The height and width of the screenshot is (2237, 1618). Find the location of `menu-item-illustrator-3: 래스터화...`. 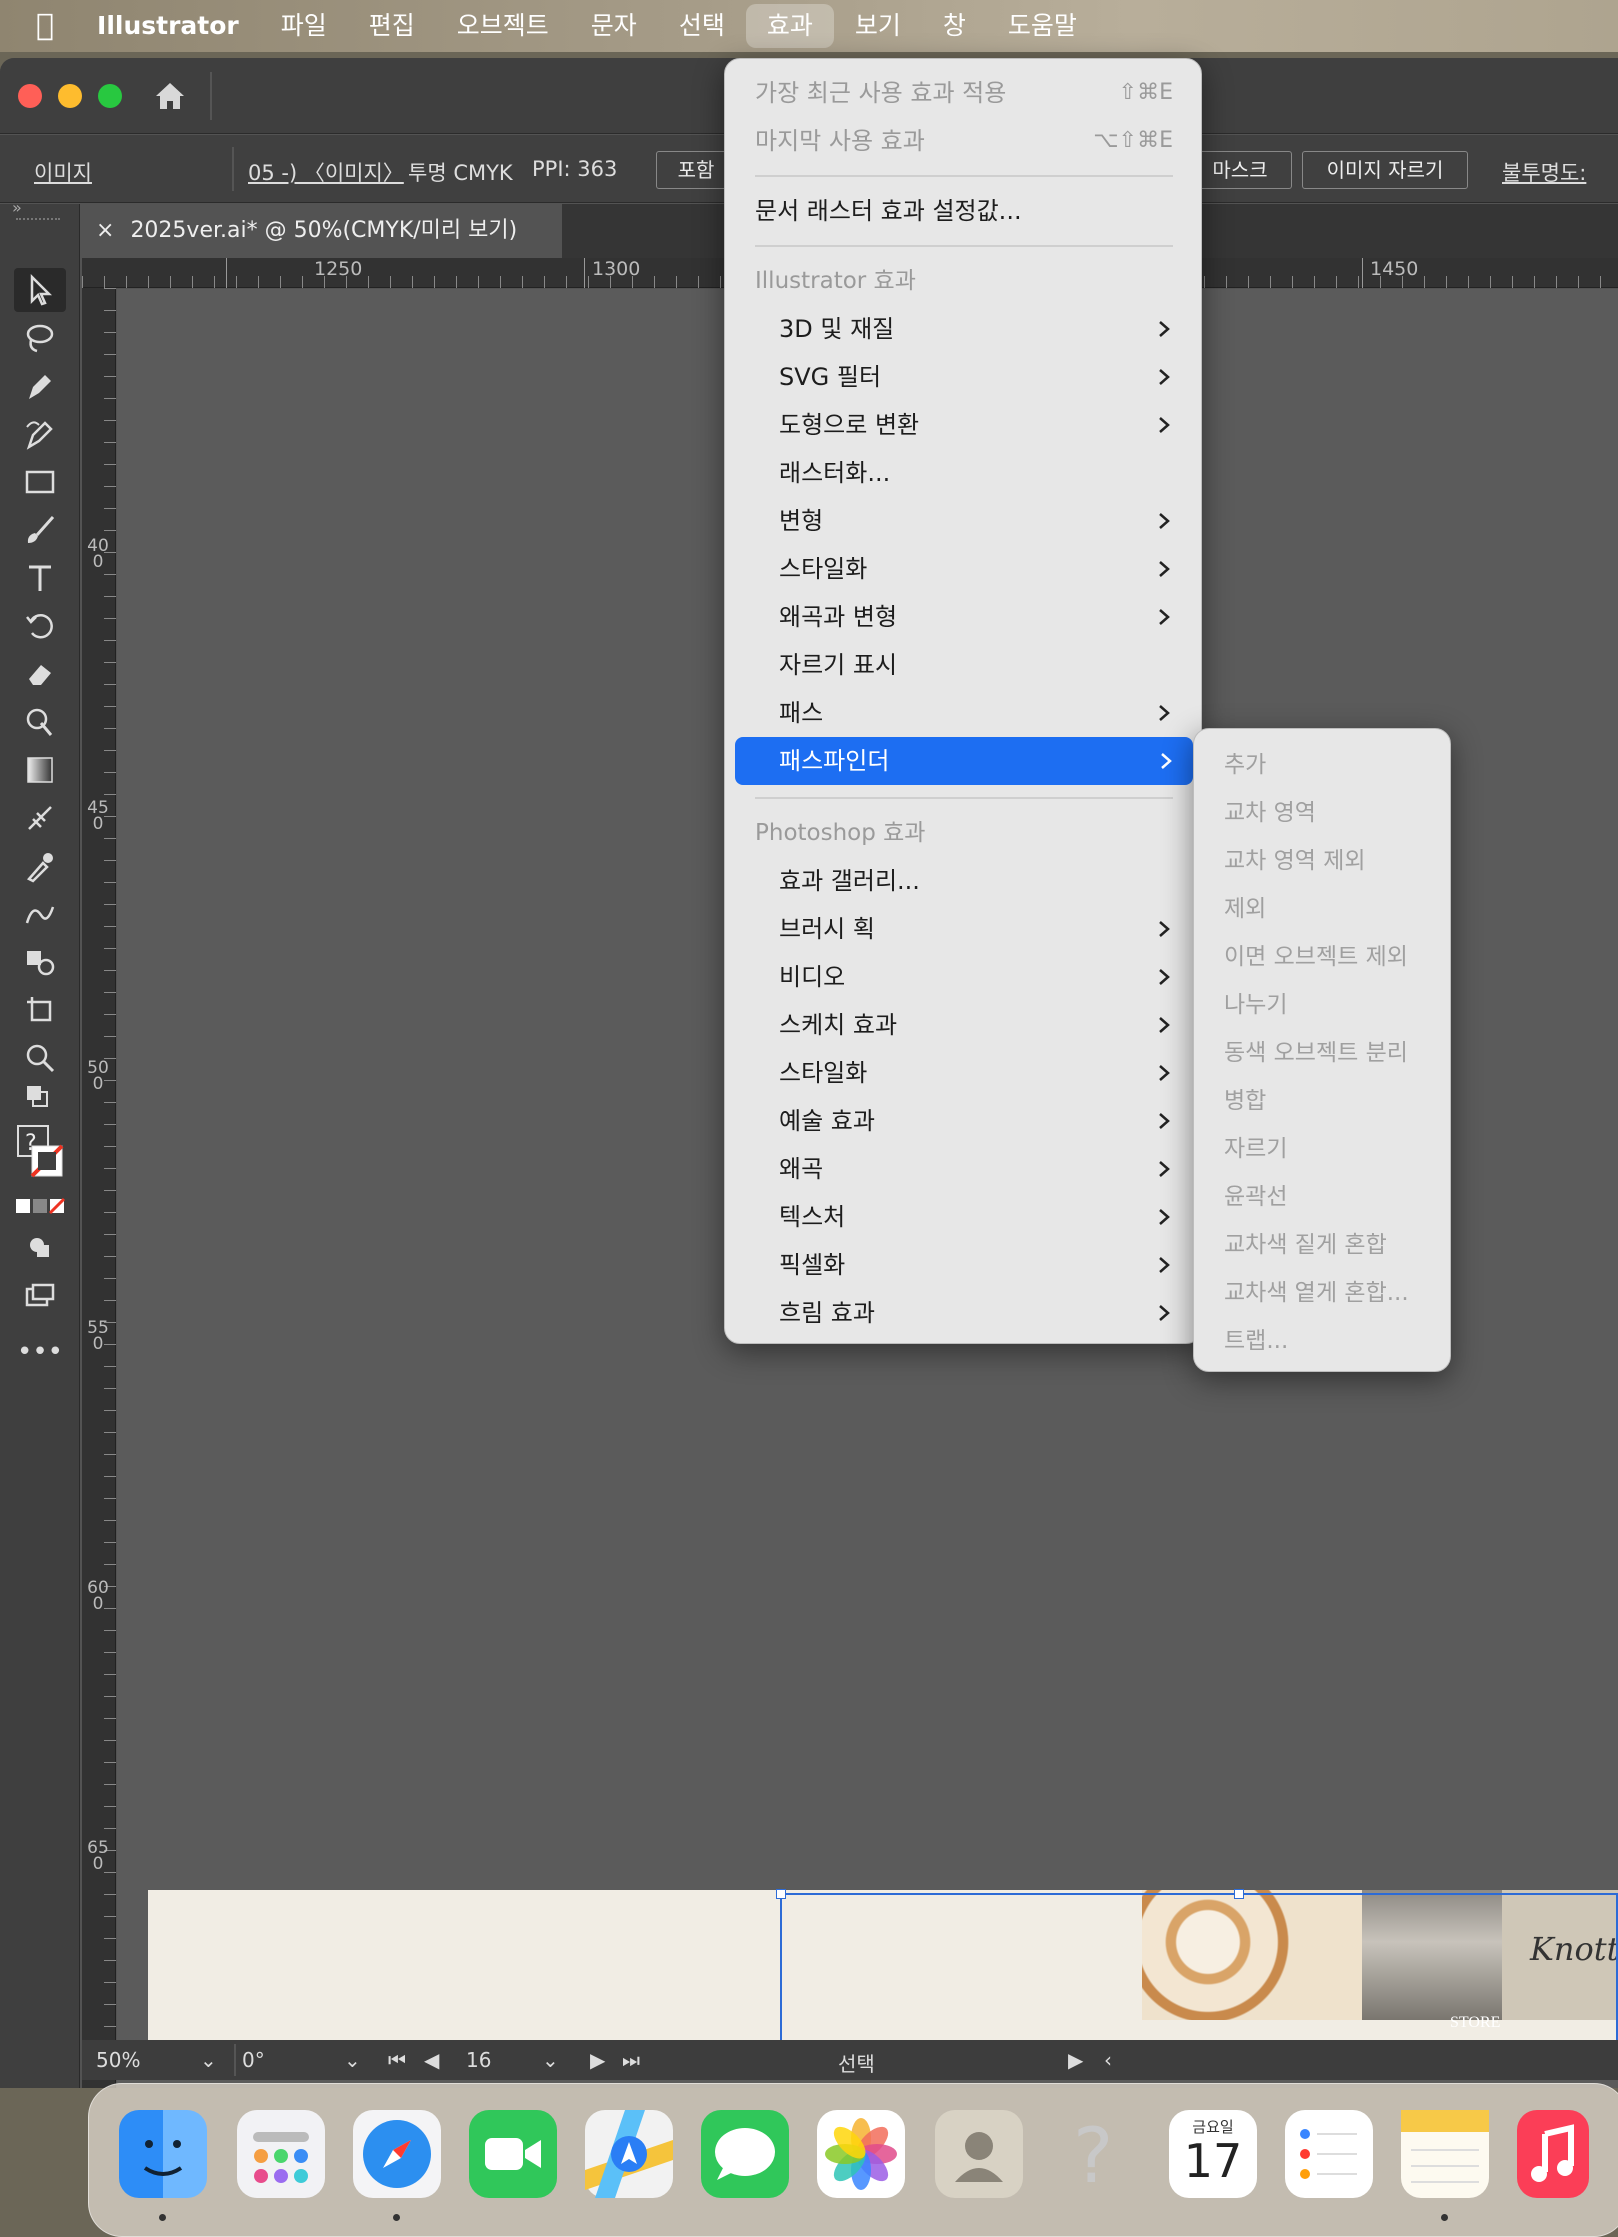

menu-item-illustrator-3: 래스터화... is located at coordinates (963, 473).